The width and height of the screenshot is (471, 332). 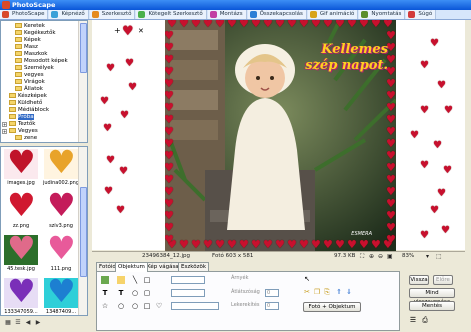 I want to click on redo-button: Előre, so click(x=443, y=280).